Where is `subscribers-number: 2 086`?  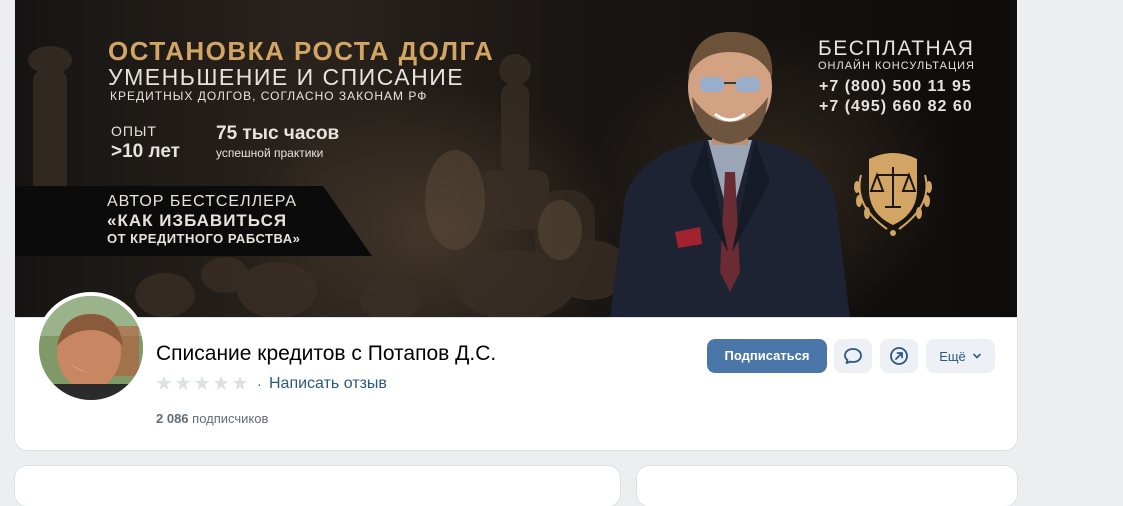 subscribers-number: 2 086 is located at coordinates (172, 418).